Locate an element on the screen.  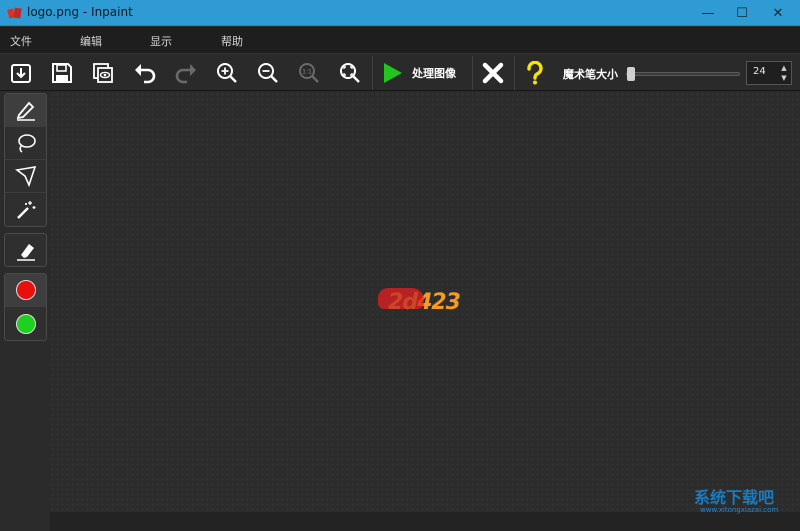
preview-button is located at coordinates (103, 73).